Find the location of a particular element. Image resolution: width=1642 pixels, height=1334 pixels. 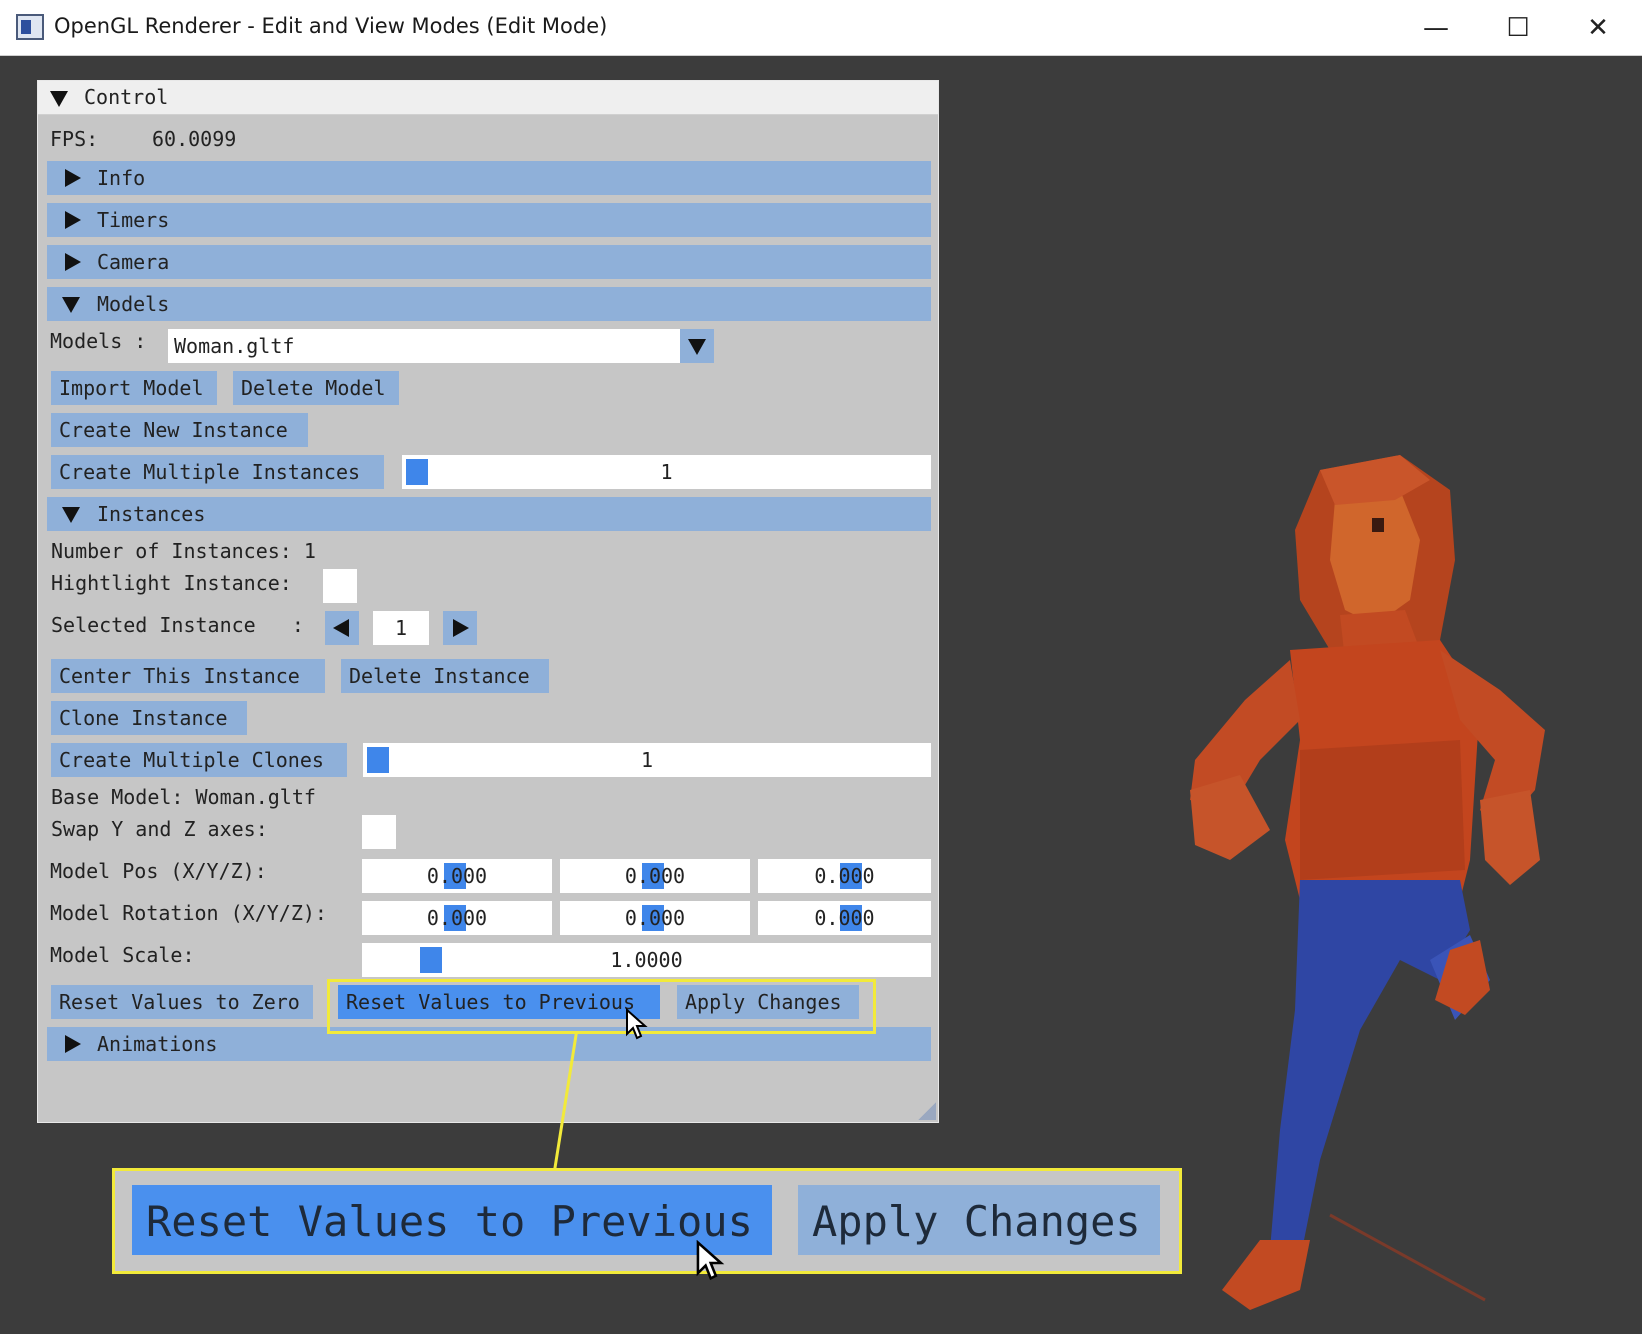

chevron-down-icon is located at coordinates (697, 347).